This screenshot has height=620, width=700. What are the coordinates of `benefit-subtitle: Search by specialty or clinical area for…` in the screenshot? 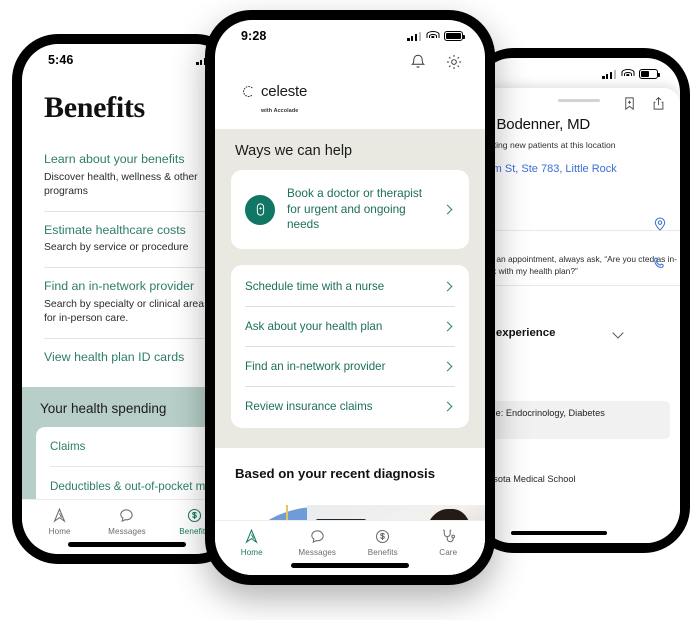 It's located at (124, 311).